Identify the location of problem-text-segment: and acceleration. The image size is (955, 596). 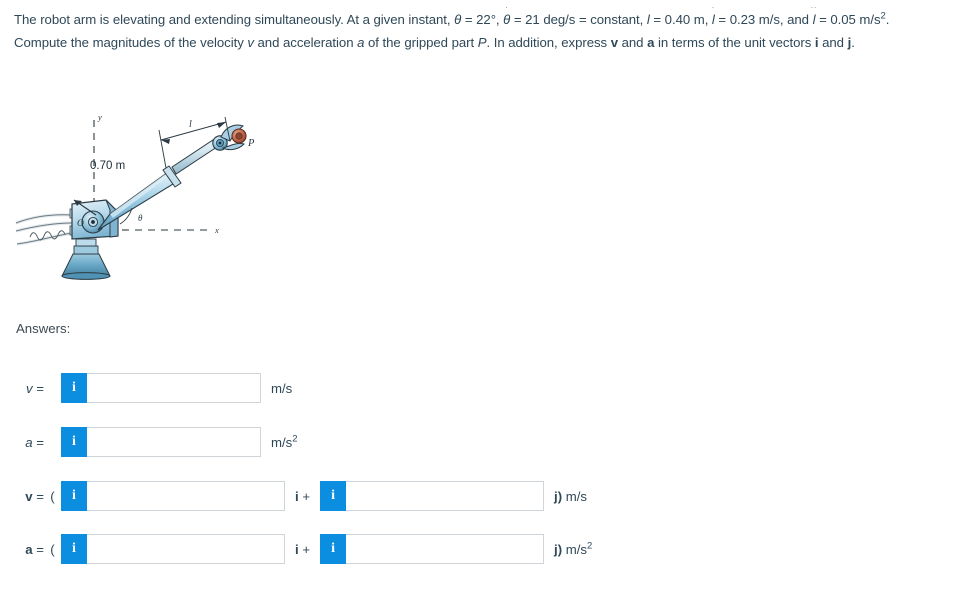
(305, 42).